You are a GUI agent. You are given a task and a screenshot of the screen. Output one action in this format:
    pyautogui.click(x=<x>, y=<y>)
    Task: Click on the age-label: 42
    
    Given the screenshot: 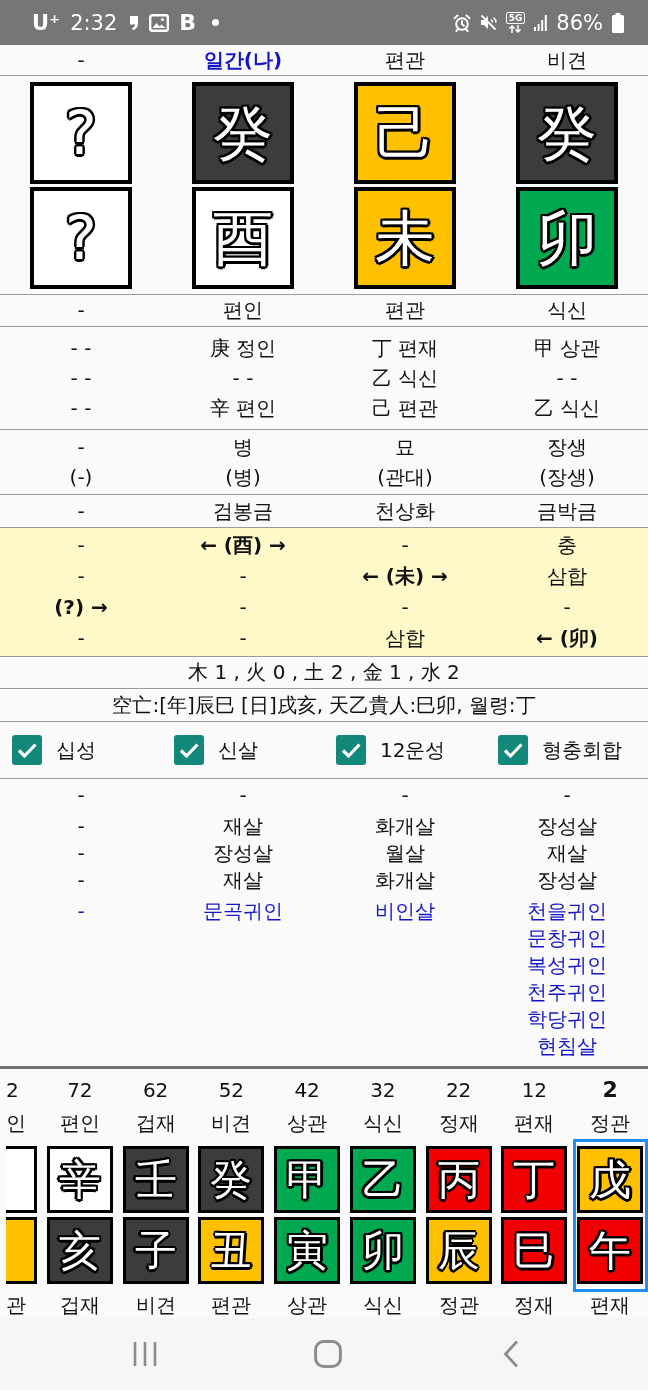 What is the action you would take?
    pyautogui.click(x=307, y=1090)
    